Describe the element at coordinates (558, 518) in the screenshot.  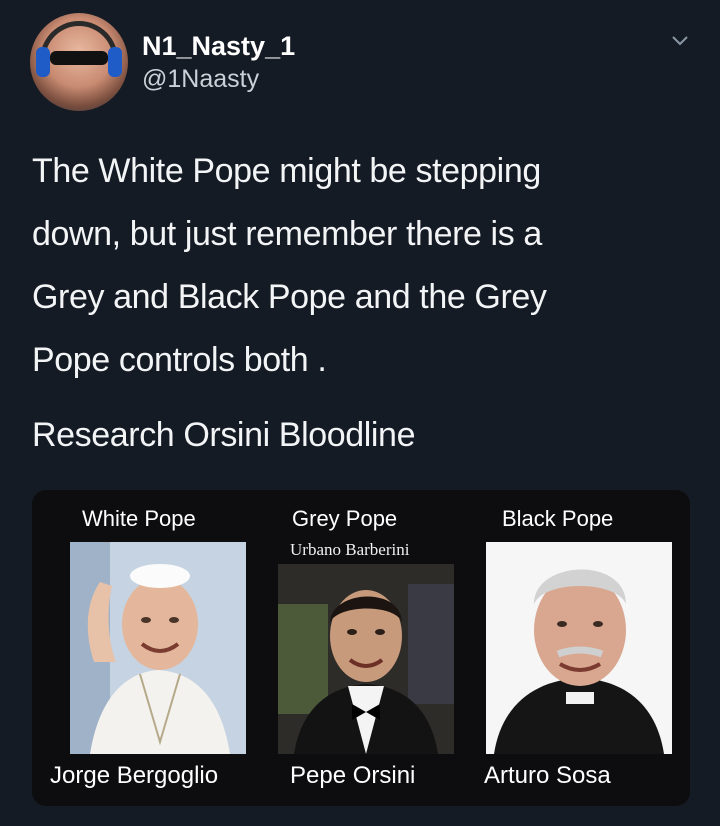
I see `column-title: Black Pope` at that location.